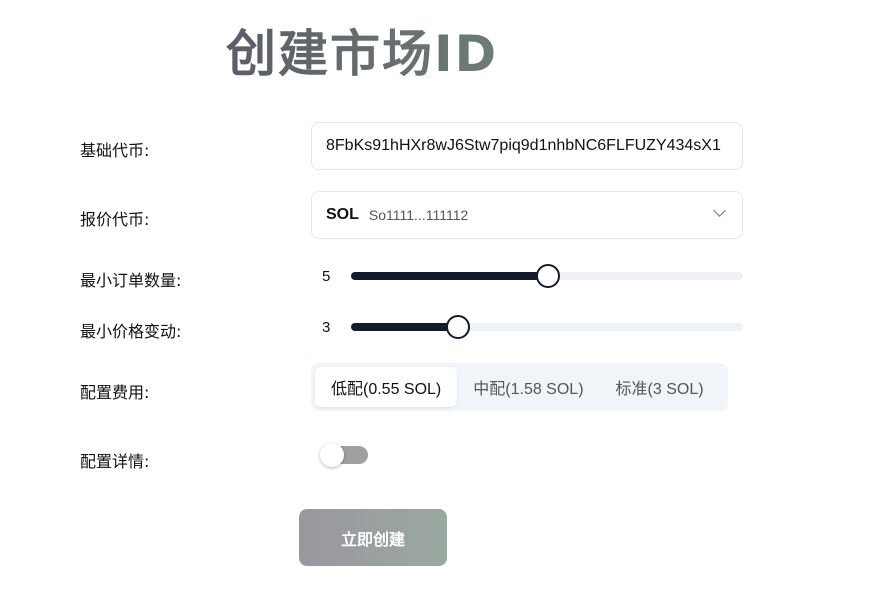 This screenshot has height=608, width=875. What do you see at coordinates (326, 276) in the screenshot?
I see `min-order-value: 5` at bounding box center [326, 276].